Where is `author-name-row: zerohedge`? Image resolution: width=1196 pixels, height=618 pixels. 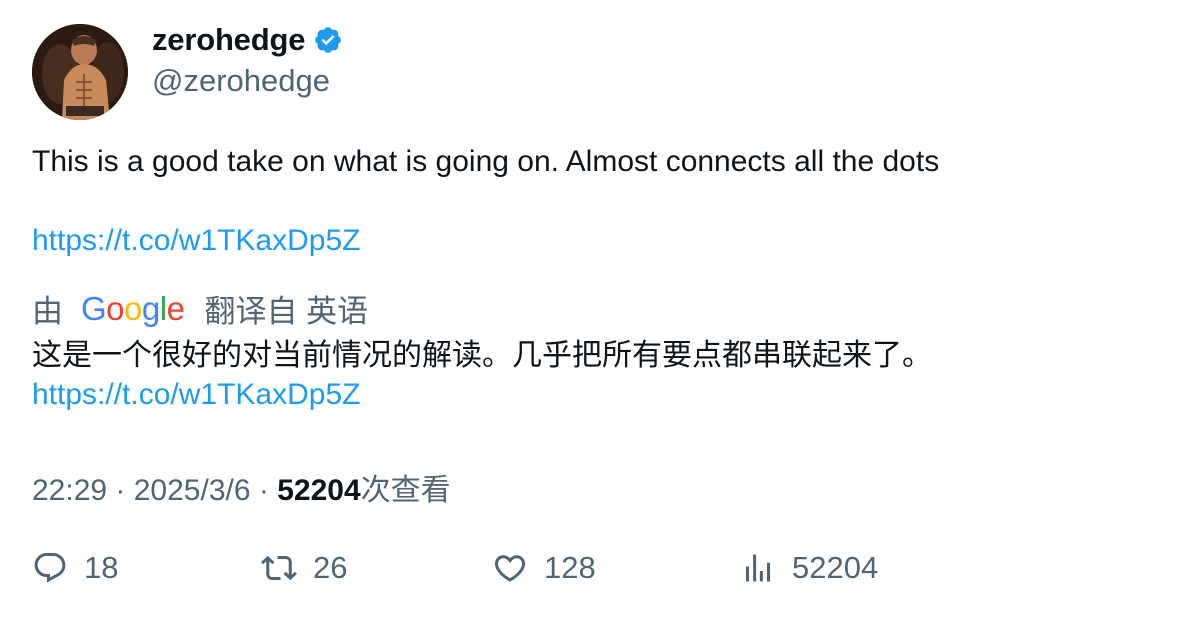 author-name-row: zerohedge is located at coordinates (247, 40).